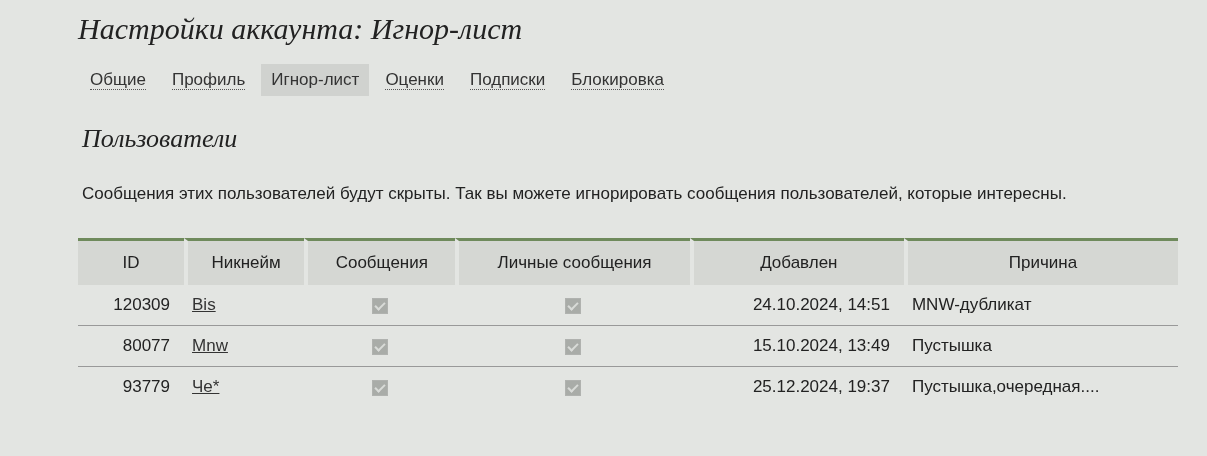 The width and height of the screenshot is (1207, 456). Describe the element at coordinates (160, 139) in the screenshot. I see `section-title: Пользователи` at that location.